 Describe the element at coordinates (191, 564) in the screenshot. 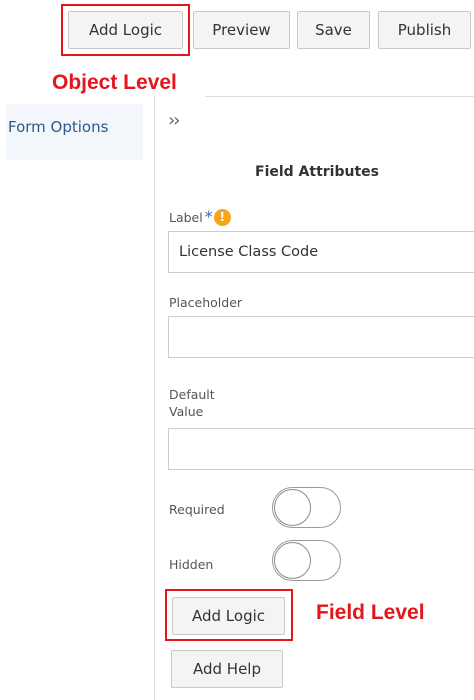

I see `hidden-field-label: Hidden` at that location.